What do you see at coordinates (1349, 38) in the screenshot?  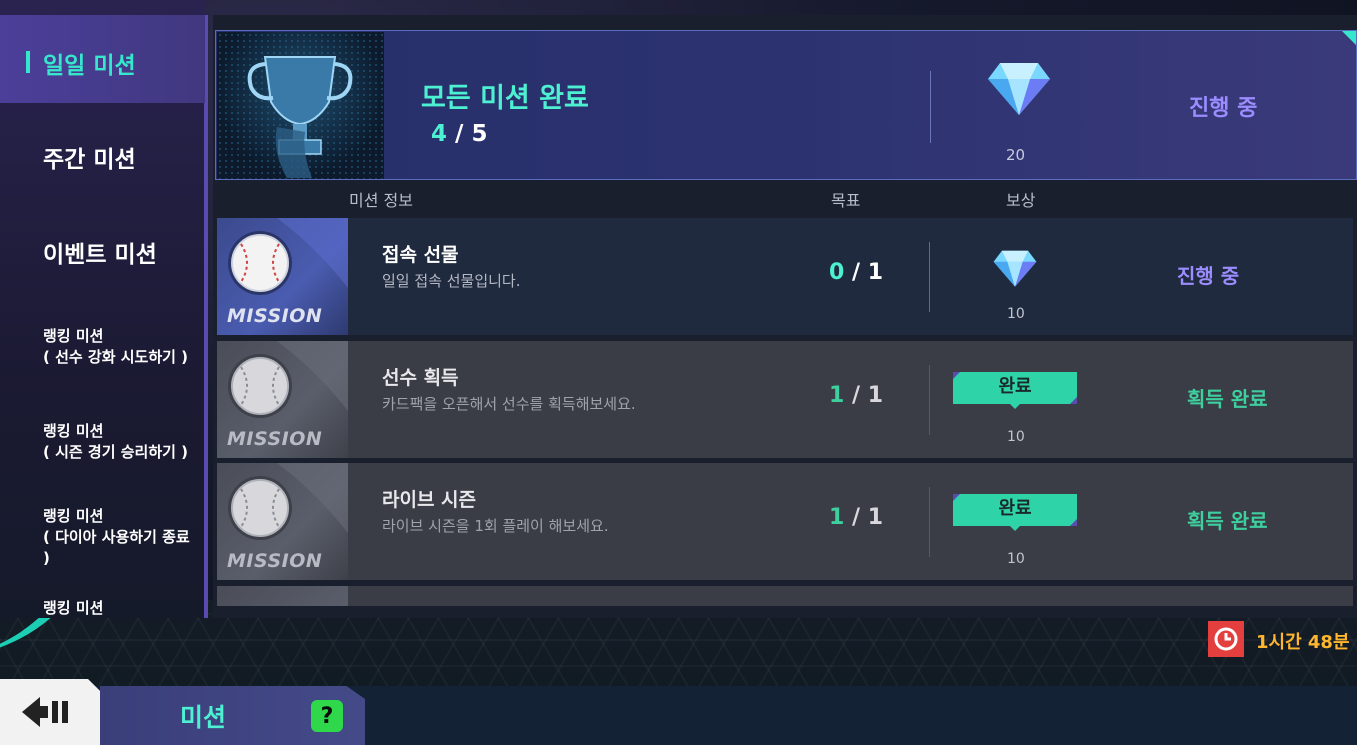 I see `banner-corner-accent` at bounding box center [1349, 38].